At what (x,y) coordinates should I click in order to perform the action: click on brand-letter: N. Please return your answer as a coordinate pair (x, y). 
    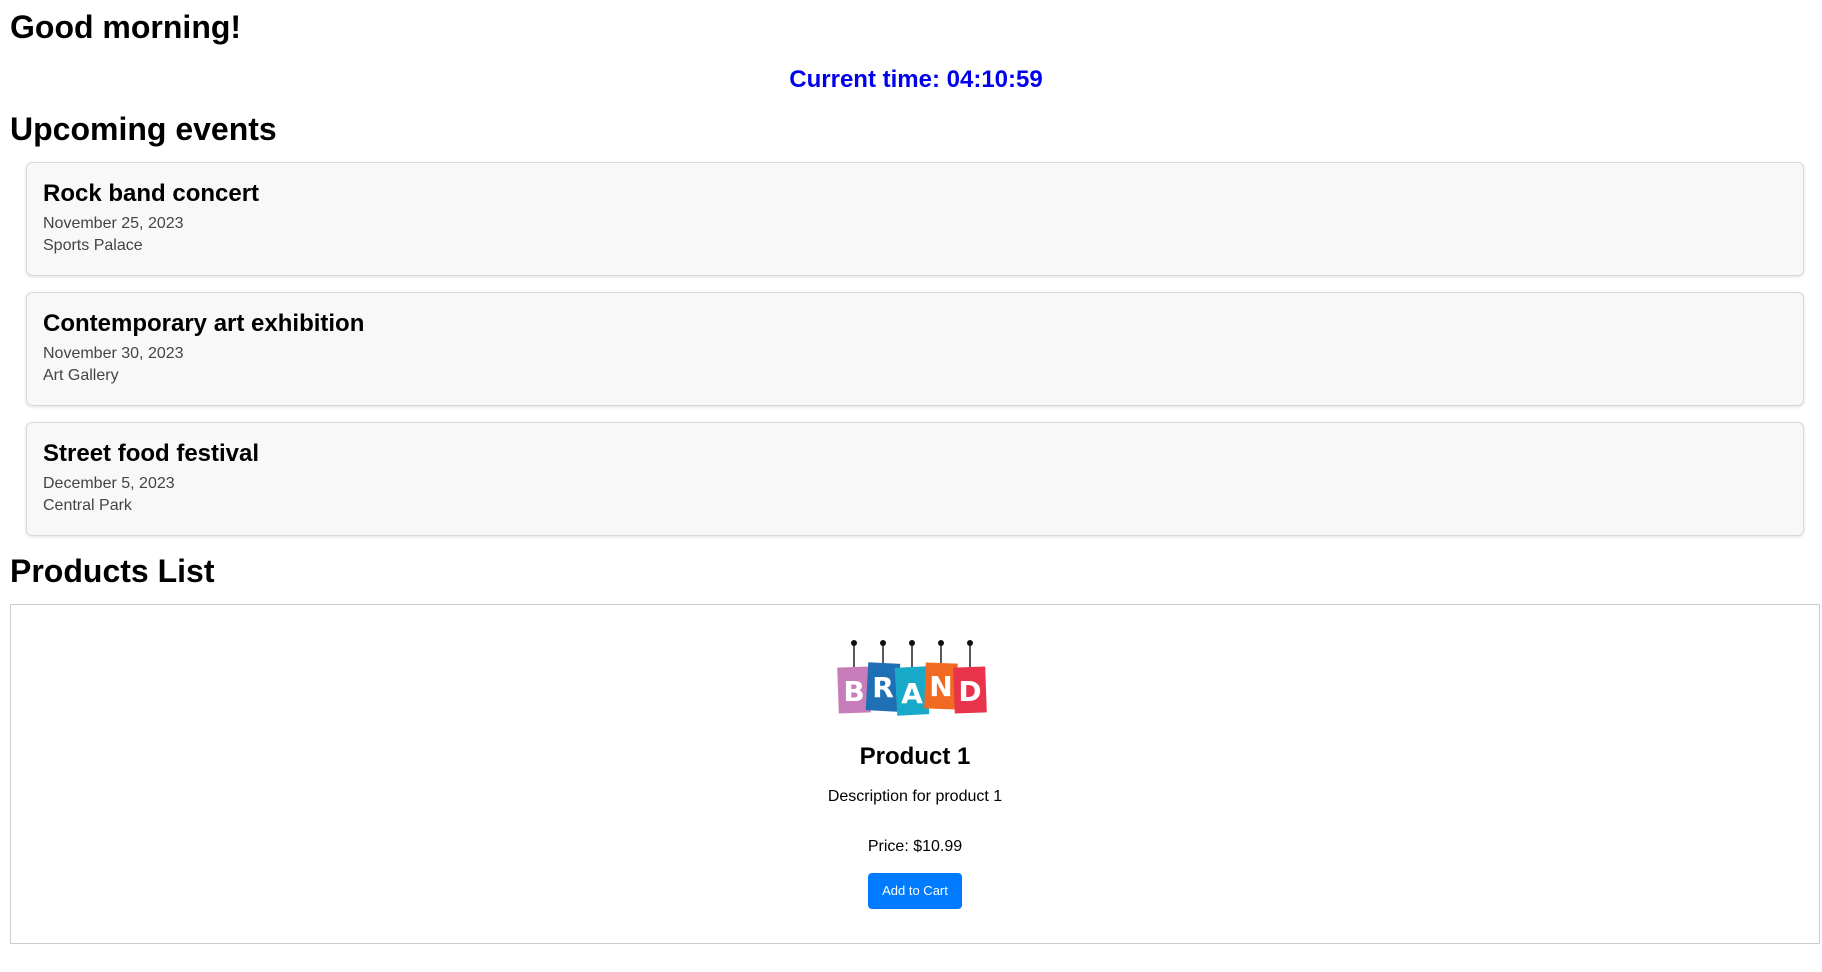
    Looking at the image, I should click on (940, 686).